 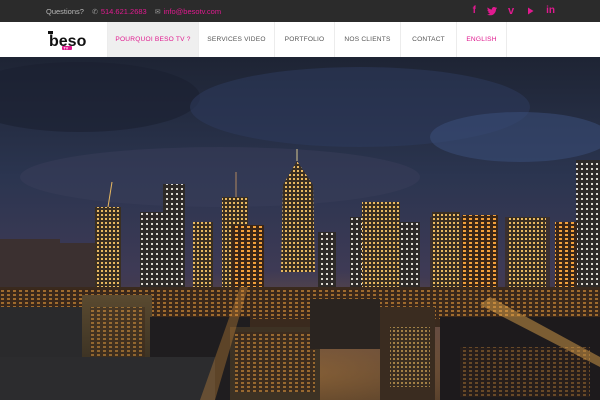 I want to click on mail-icon: ✉, so click(x=157, y=12).